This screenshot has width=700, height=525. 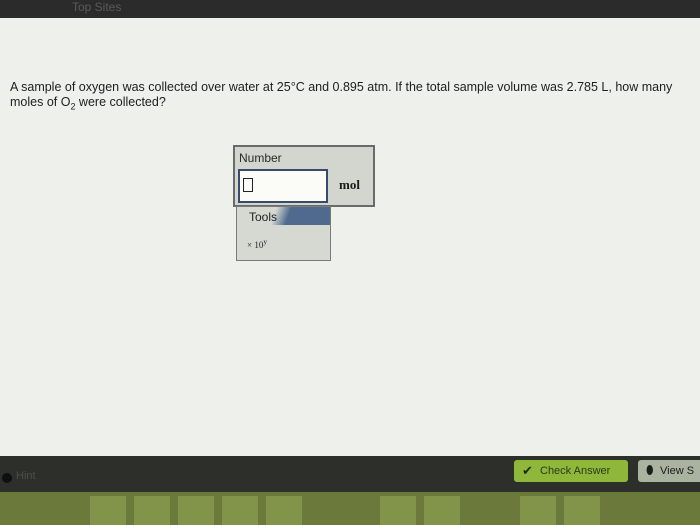 I want to click on view-solution-label: View S, so click(x=677, y=471).